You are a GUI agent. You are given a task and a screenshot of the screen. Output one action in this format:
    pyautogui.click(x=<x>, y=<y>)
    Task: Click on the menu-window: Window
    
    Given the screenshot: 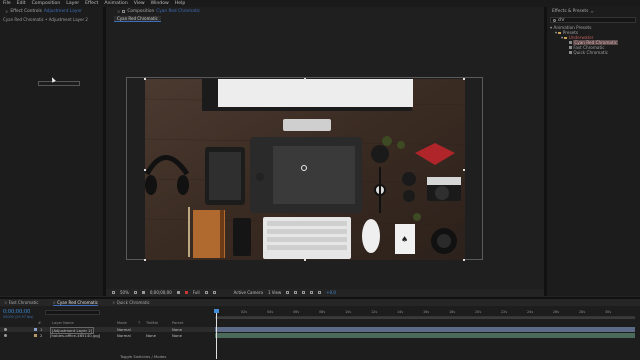 What is the action you would take?
    pyautogui.click(x=160, y=3)
    